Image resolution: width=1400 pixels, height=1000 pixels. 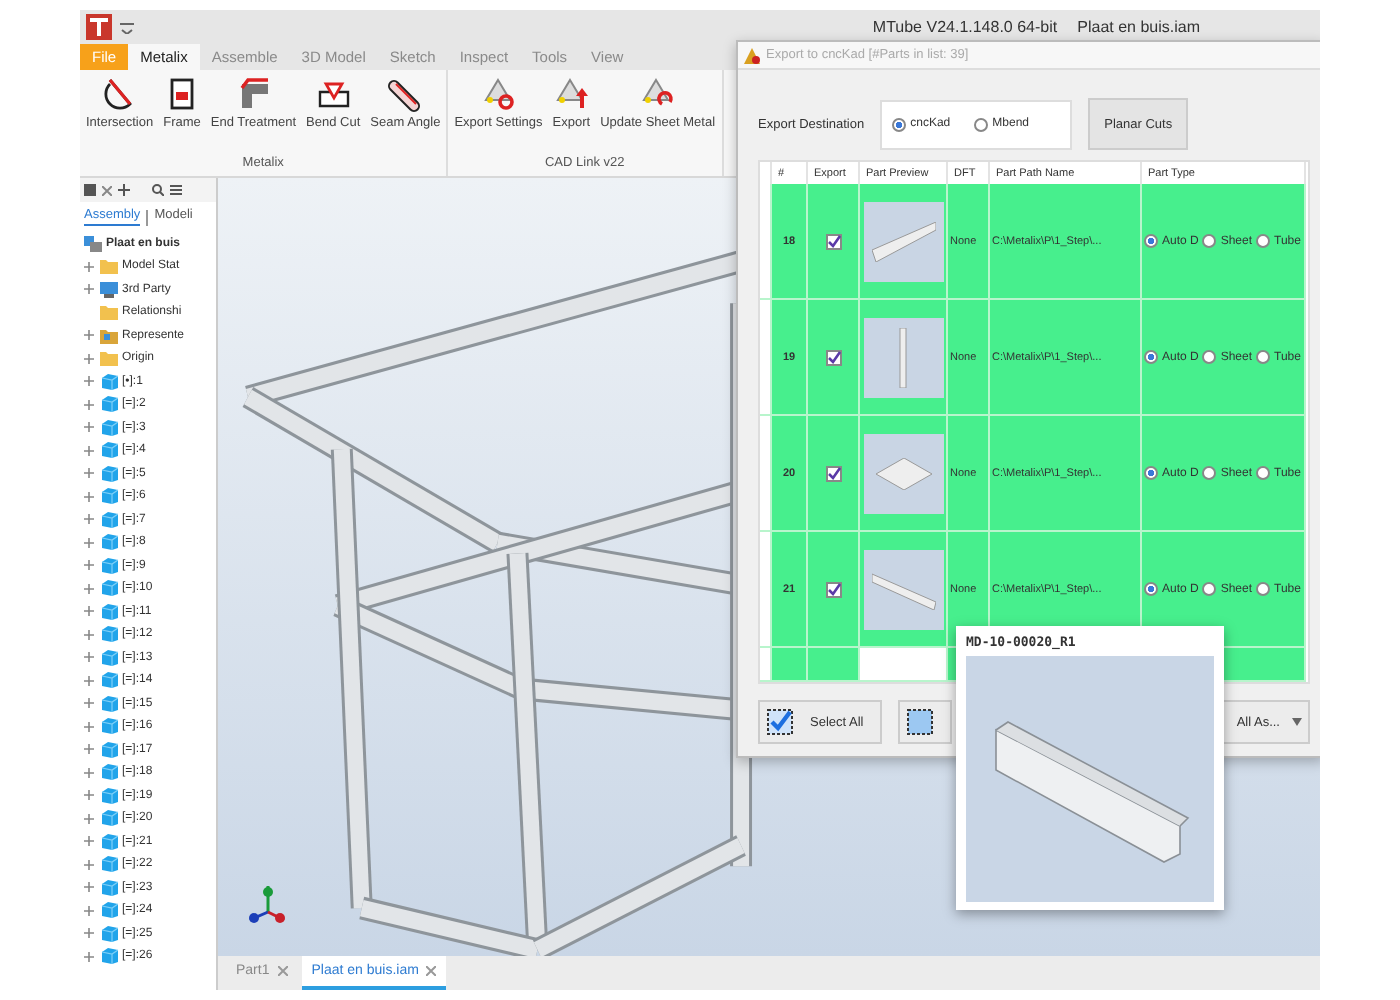 What do you see at coordinates (790, 665) in the screenshot?
I see `table-cell` at bounding box center [790, 665].